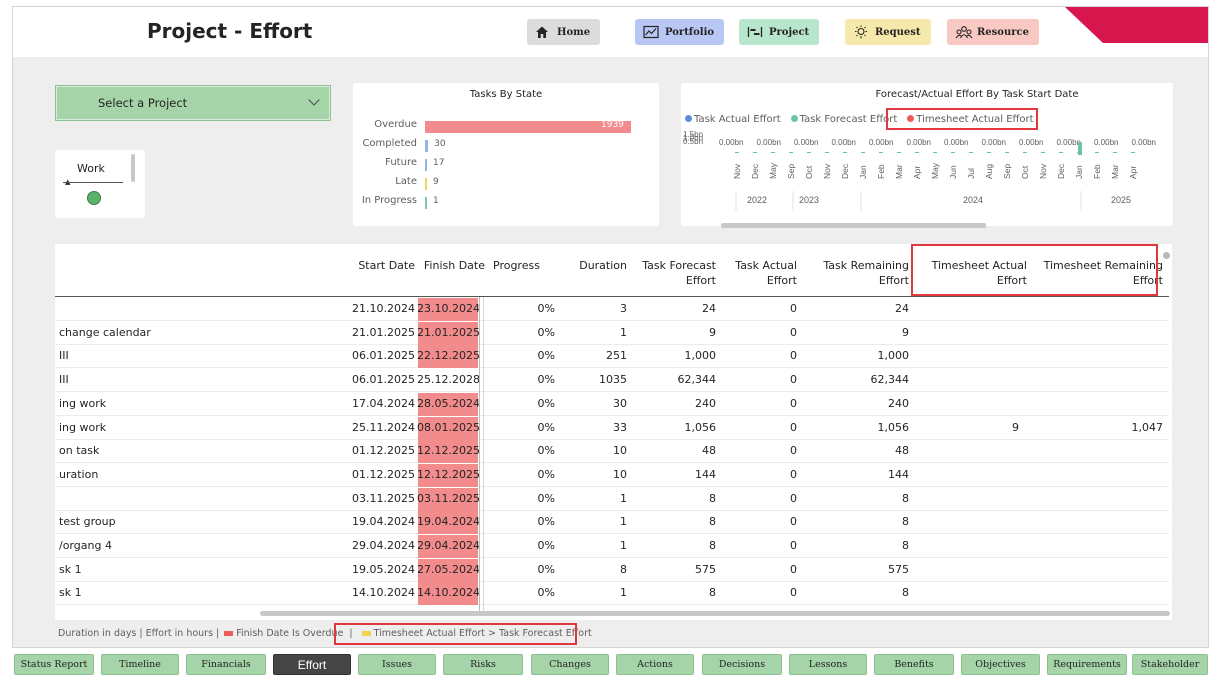  I want to click on tab-risks: Risks, so click(483, 664).